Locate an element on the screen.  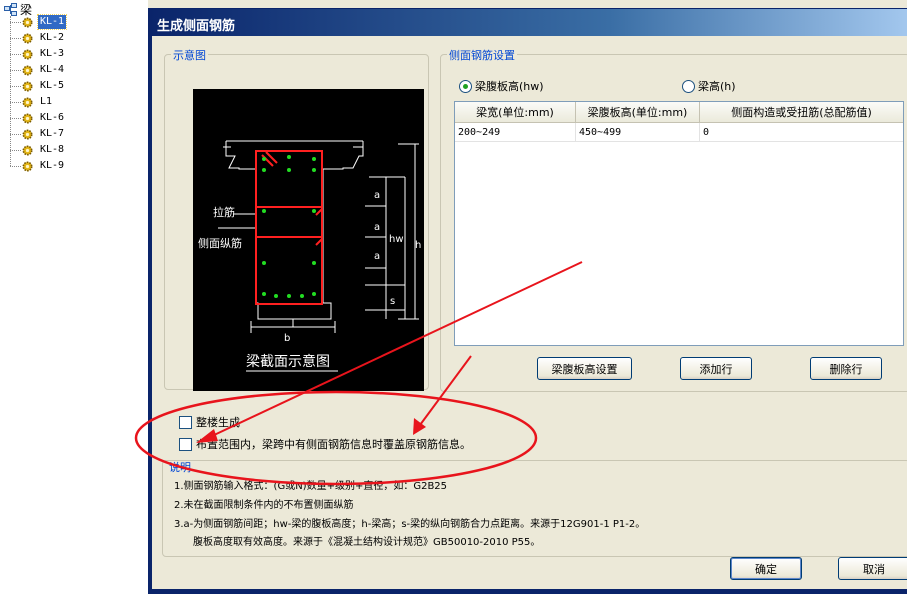
table-cell: 0 is located at coordinates (801, 132).